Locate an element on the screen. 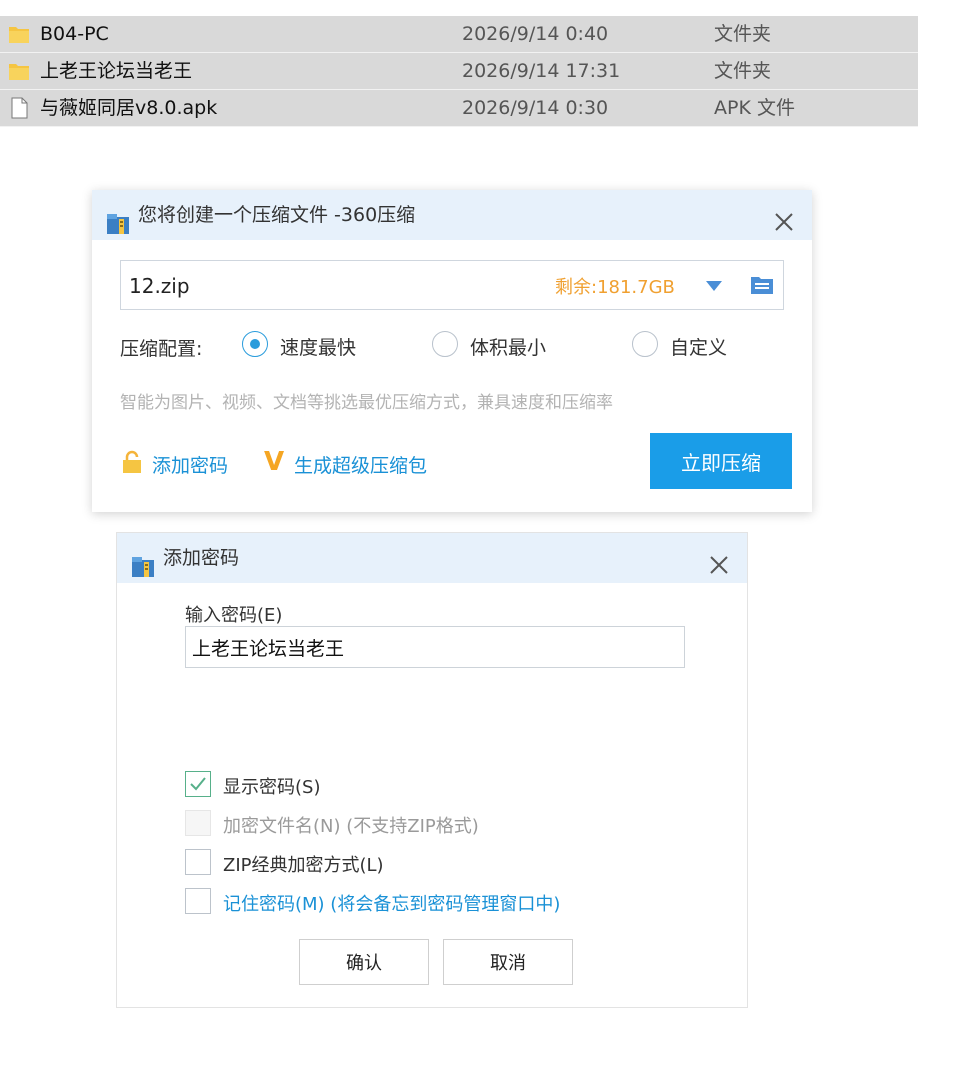 The width and height of the screenshot is (960, 1065). super-pack-label: 生成超级压缩包 is located at coordinates (361, 466).